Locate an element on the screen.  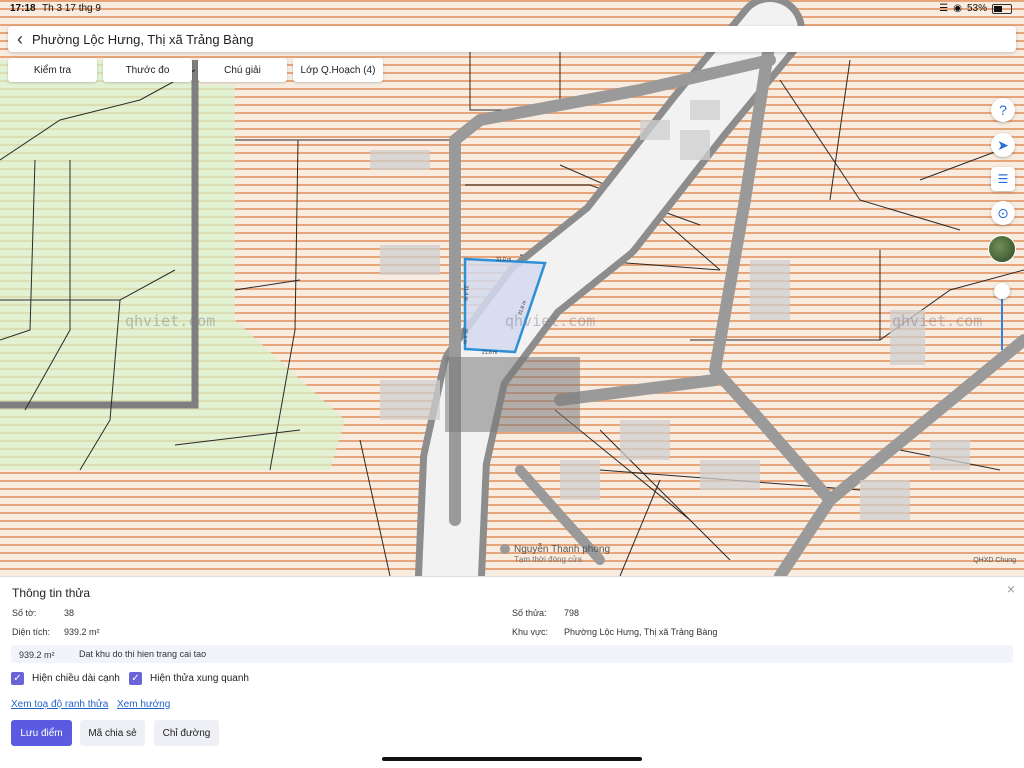
tab-thuoc-do: Thước đo is located at coordinates (147, 70).